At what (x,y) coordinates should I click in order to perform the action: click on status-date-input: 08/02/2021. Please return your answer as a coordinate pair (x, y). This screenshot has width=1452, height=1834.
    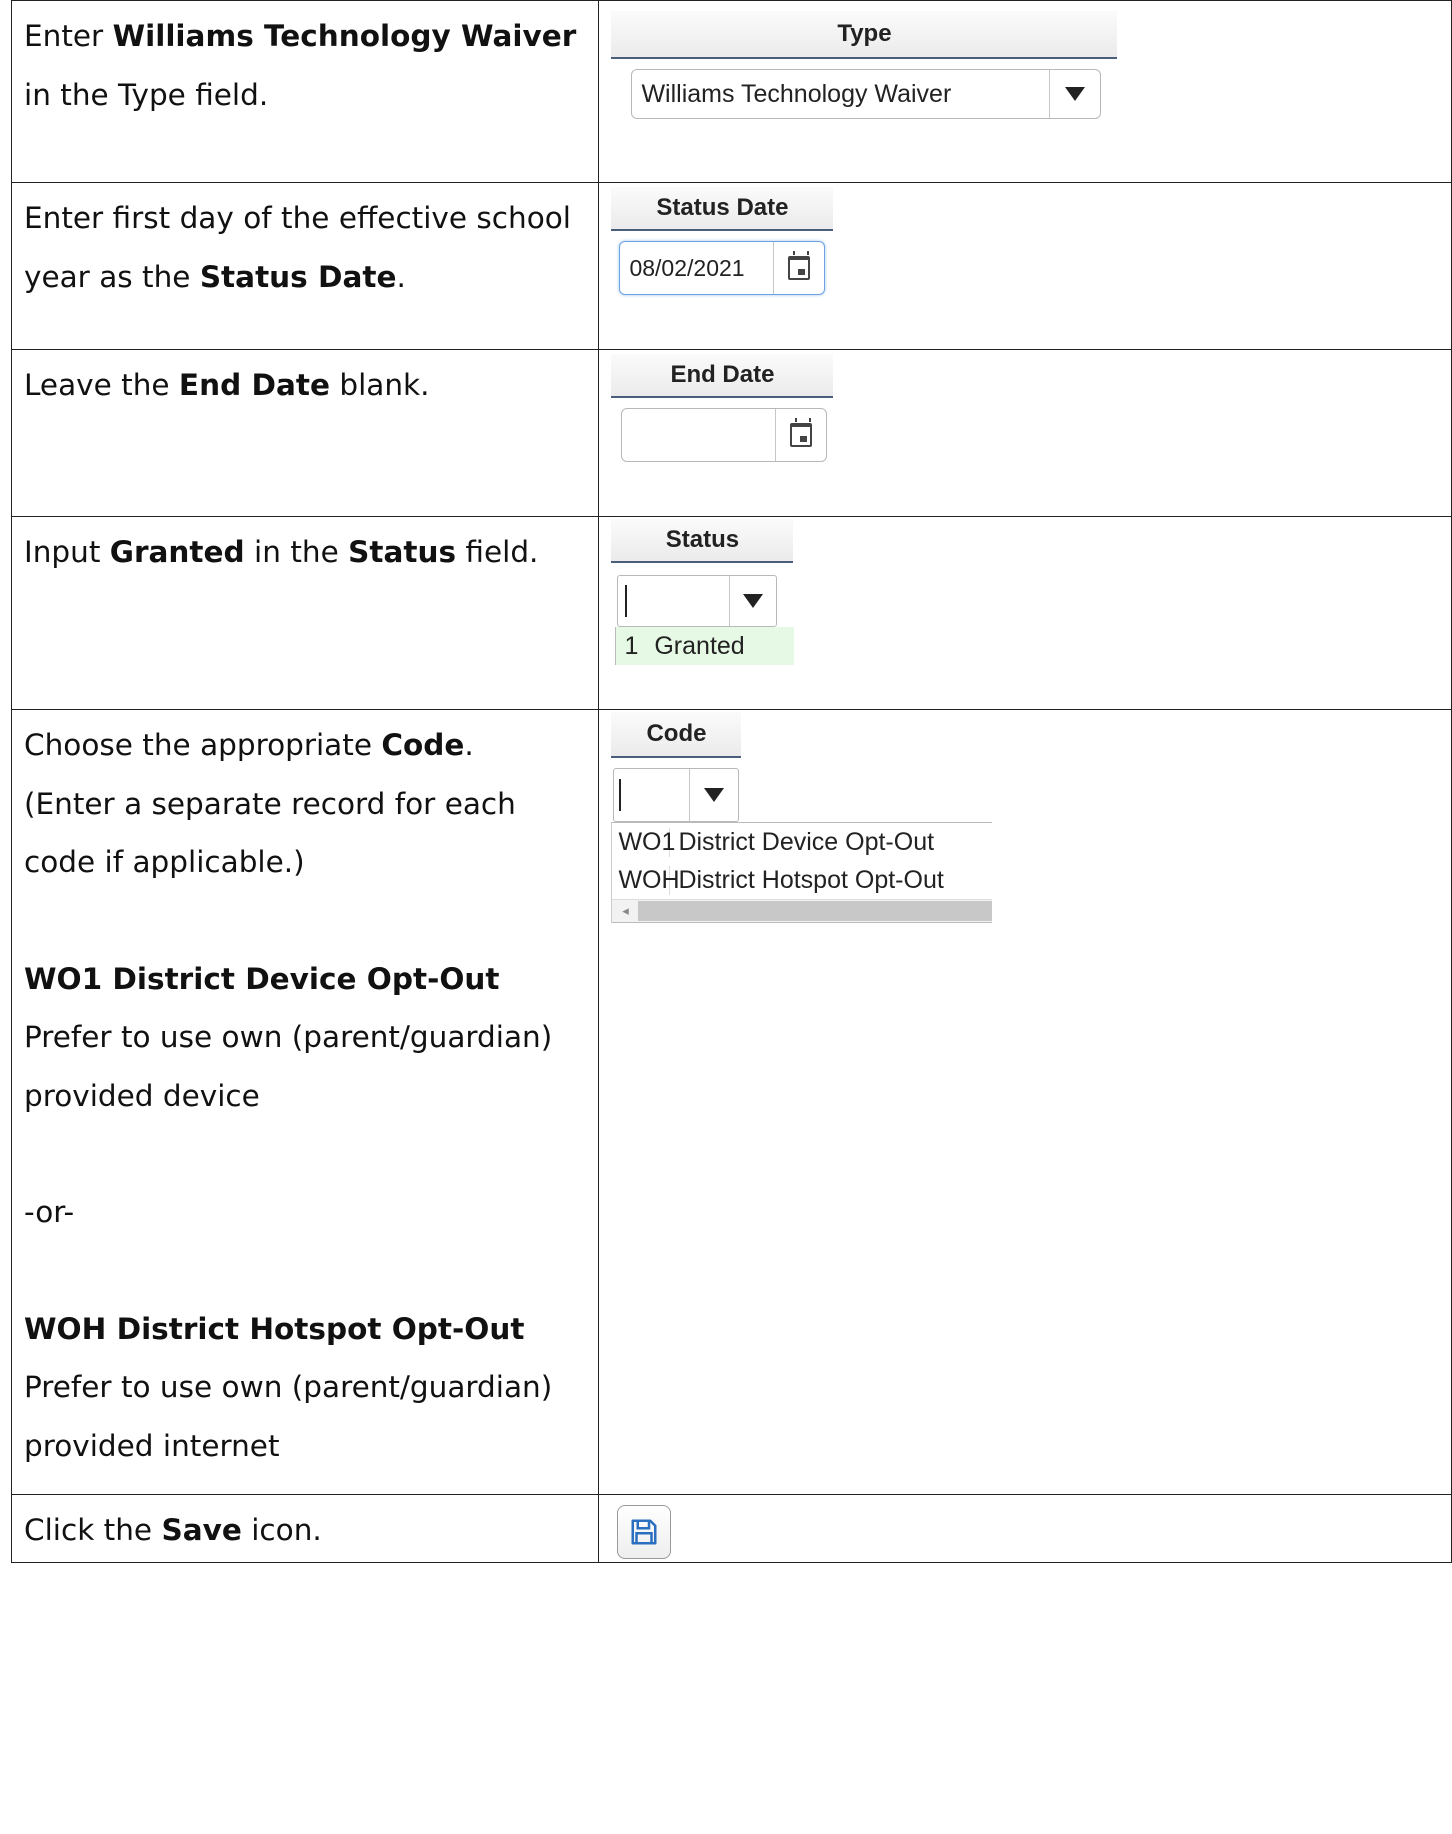
    Looking at the image, I should click on (722, 268).